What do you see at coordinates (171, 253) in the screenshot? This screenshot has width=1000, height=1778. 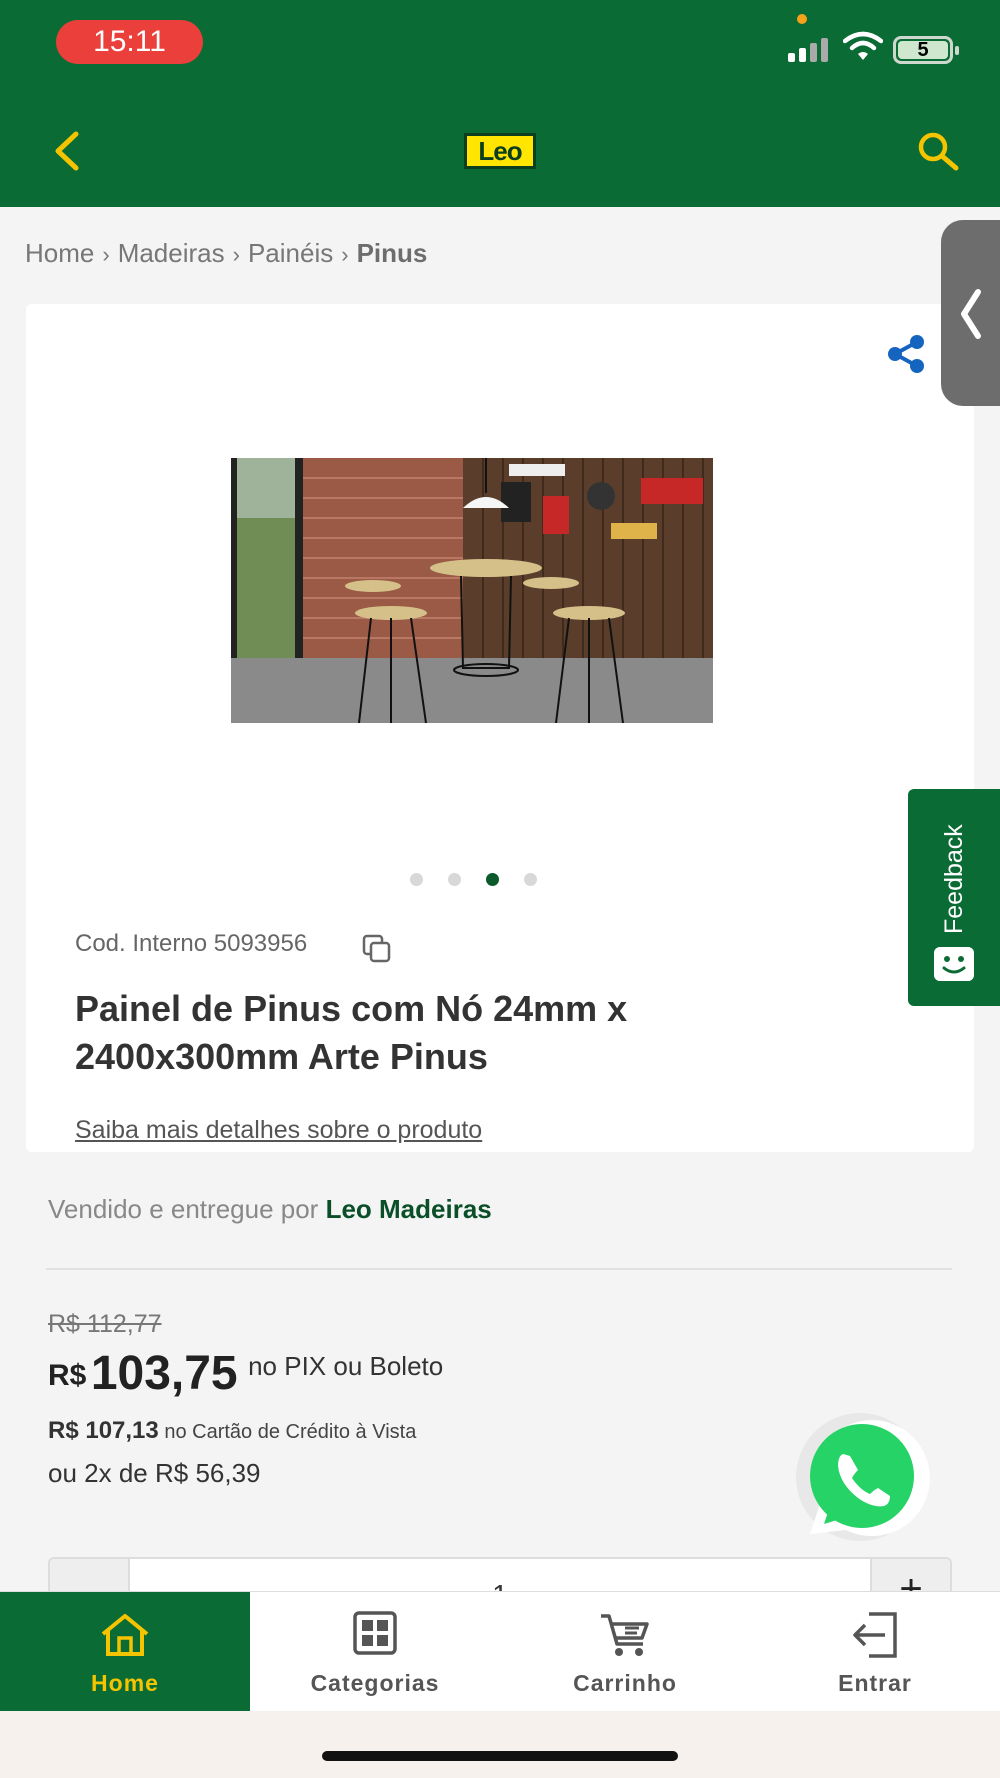 I see `breadcrumb-madeiras: Madeiras` at bounding box center [171, 253].